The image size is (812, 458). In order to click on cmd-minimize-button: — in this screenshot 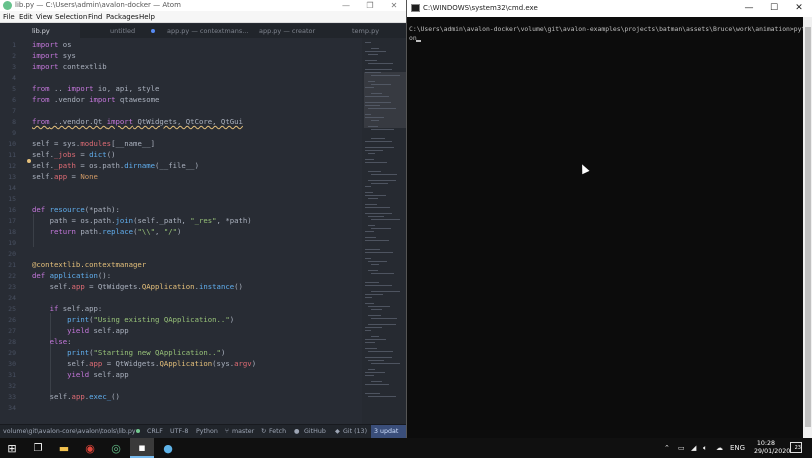, I will do `click(749, 8)`.